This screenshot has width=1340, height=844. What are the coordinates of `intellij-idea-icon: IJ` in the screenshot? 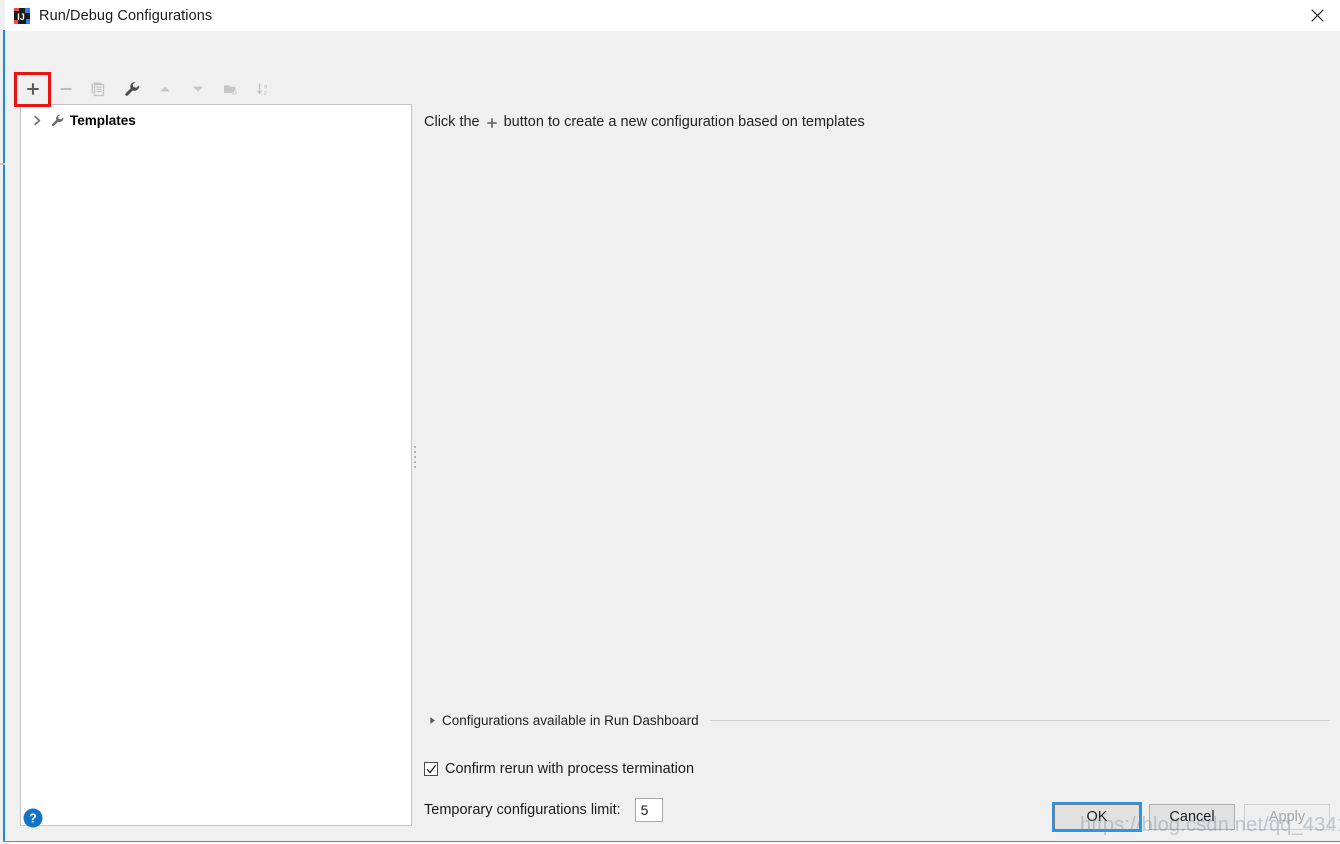 It's located at (22, 15).